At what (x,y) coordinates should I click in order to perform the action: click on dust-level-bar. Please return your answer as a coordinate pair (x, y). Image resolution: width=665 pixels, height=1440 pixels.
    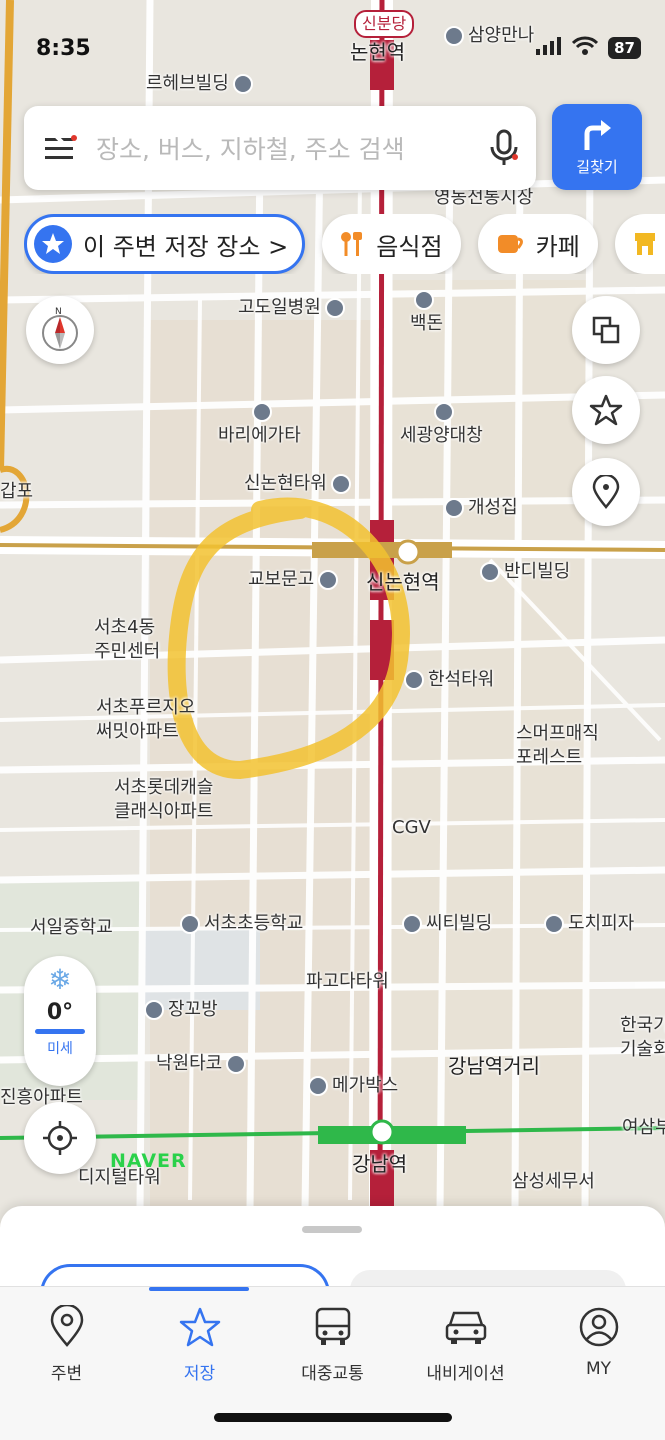
    Looking at the image, I should click on (60, 1031).